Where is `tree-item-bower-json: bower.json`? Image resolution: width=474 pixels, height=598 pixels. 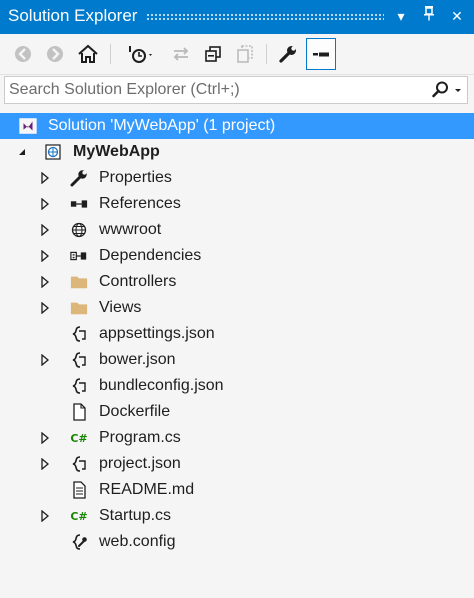 tree-item-bower-json: bower.json is located at coordinates (237, 360).